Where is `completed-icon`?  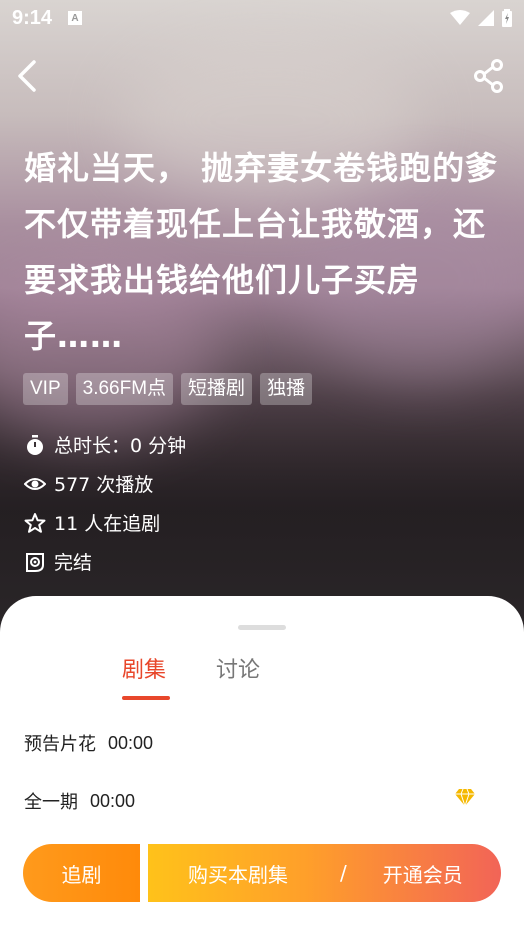
completed-icon is located at coordinates (35, 562).